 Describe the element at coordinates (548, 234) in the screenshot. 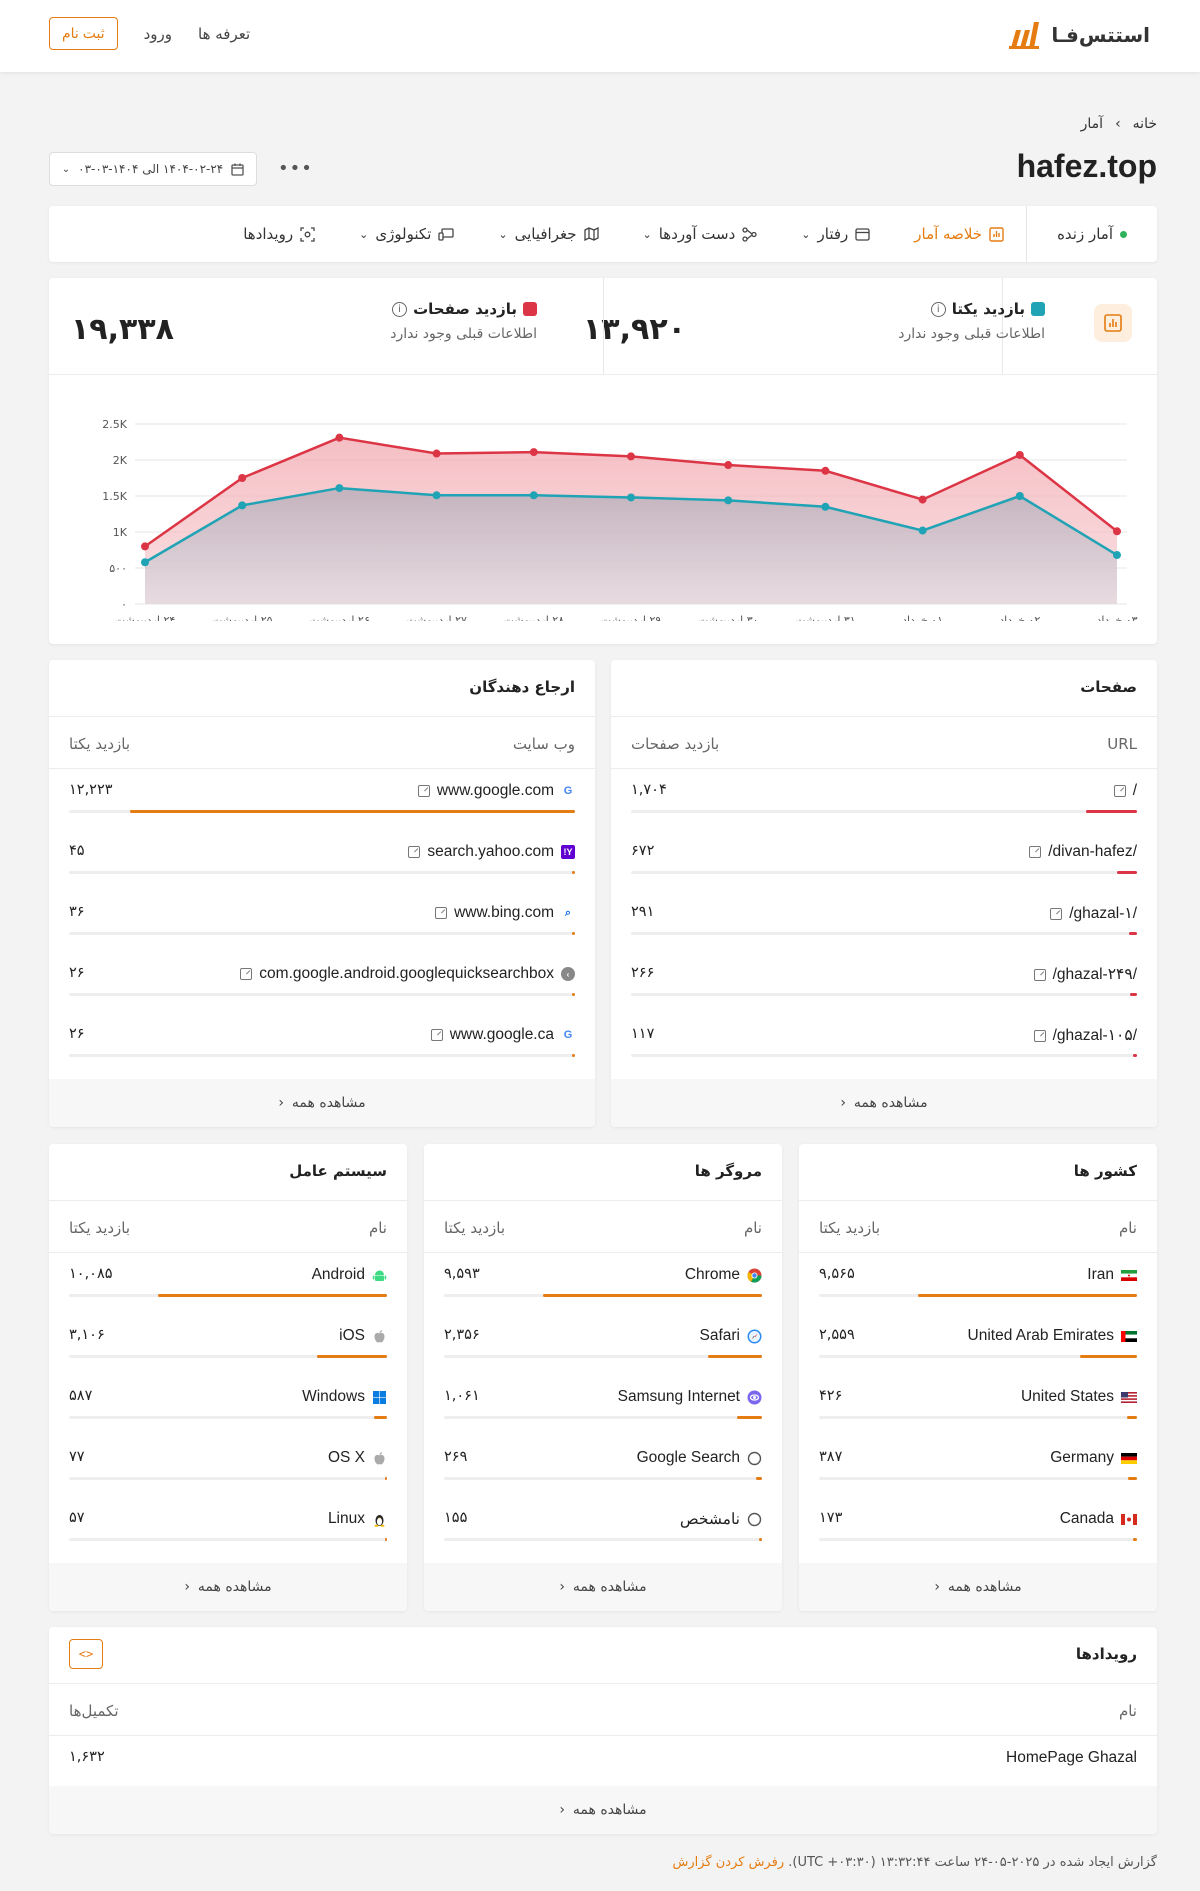

I see `tab-geo: جغرافیایی ⌄` at that location.